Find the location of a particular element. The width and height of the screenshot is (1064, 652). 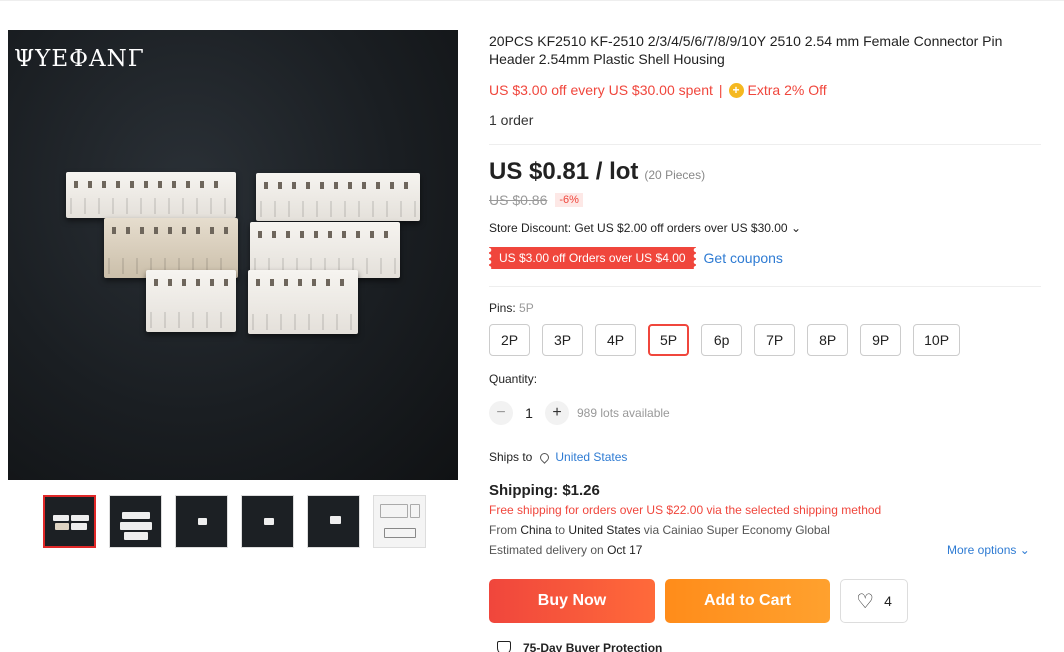

extra-off-text: Extra 2% Off is located at coordinates (787, 90).